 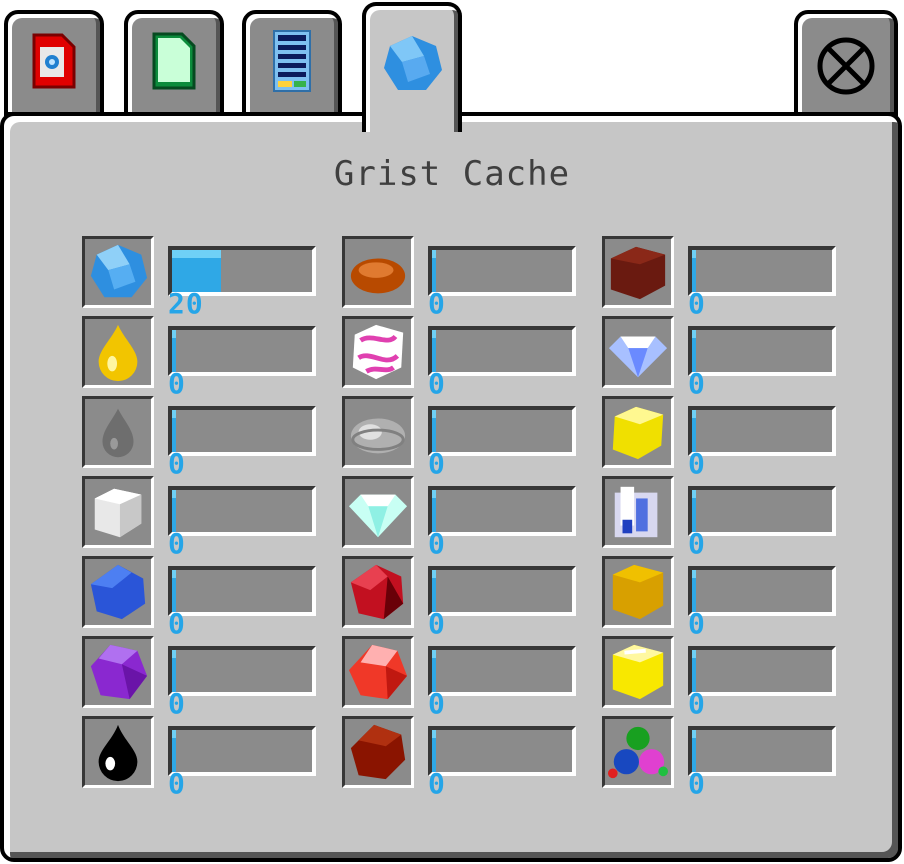 I want to click on grist-entry-sulfur: 0, so click(x=732, y=438).